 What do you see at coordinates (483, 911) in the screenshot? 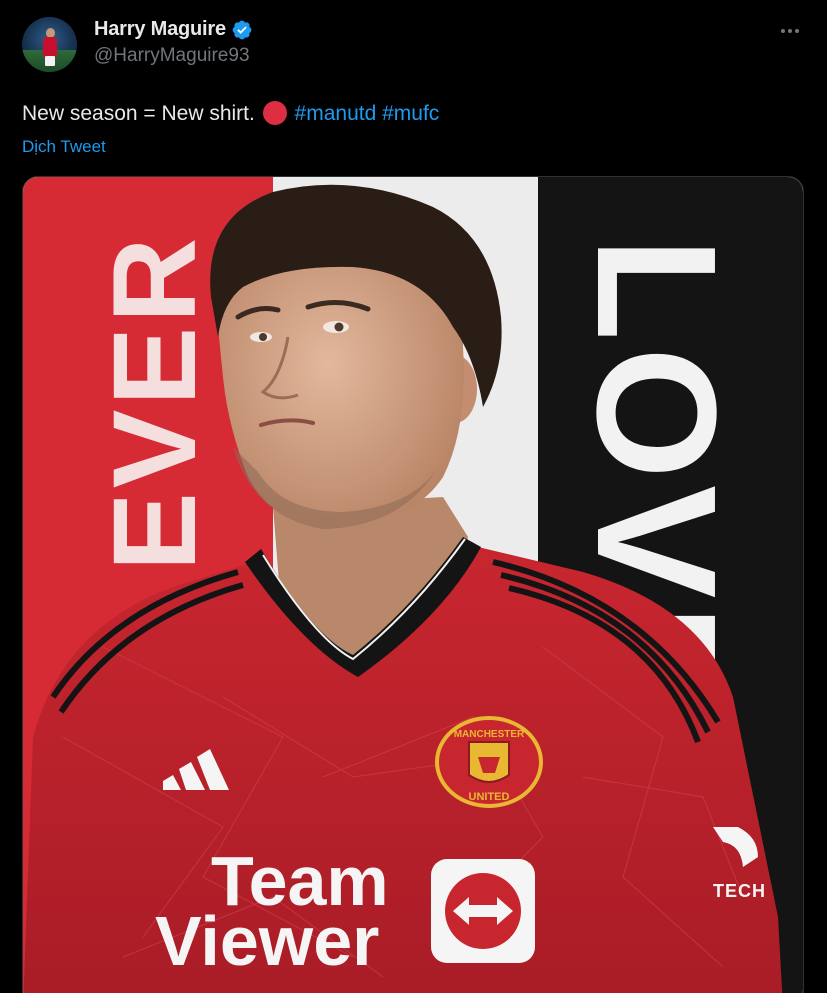
I see `teamviewer-logo-icon` at bounding box center [483, 911].